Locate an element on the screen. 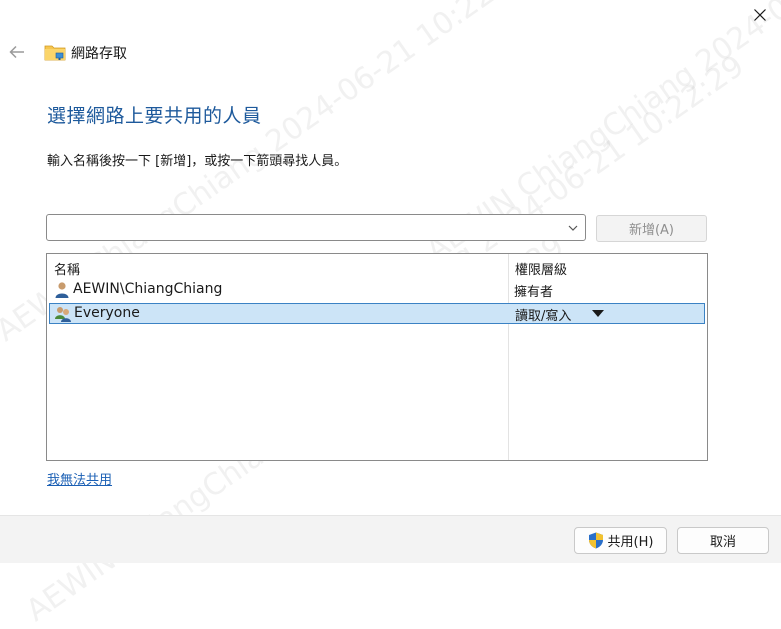  combobox-dropdown-button is located at coordinates (573, 228).